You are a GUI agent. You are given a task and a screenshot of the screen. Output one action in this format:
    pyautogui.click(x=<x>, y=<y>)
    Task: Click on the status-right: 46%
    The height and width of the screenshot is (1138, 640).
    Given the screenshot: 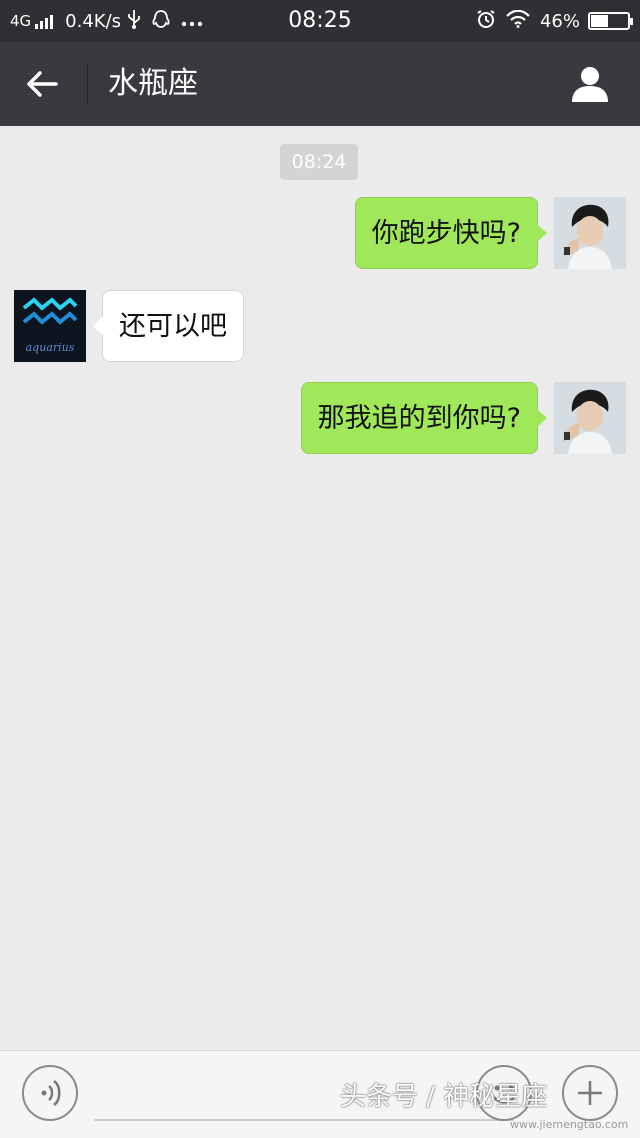 What is the action you would take?
    pyautogui.click(x=554, y=21)
    